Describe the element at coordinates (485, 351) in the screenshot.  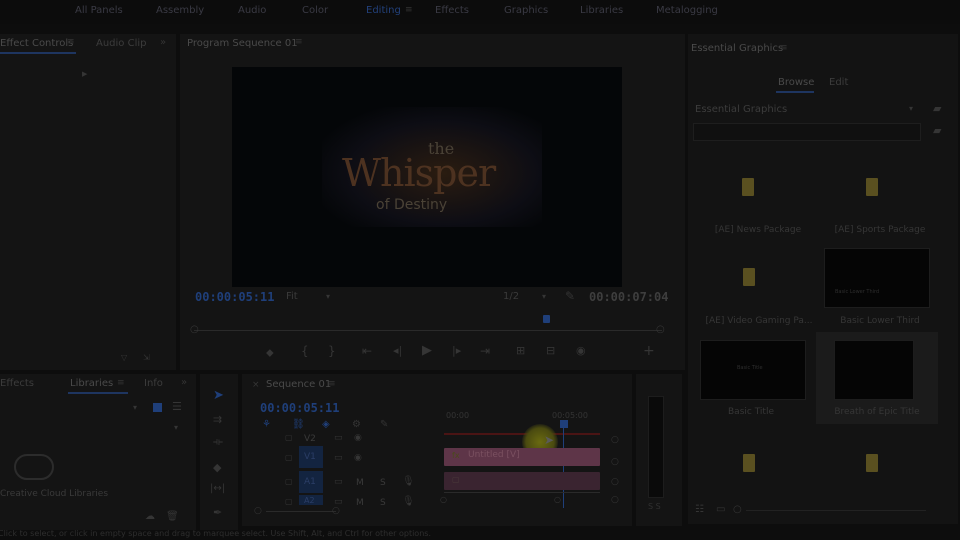
I see `go-to-out-icon: ⇥` at that location.